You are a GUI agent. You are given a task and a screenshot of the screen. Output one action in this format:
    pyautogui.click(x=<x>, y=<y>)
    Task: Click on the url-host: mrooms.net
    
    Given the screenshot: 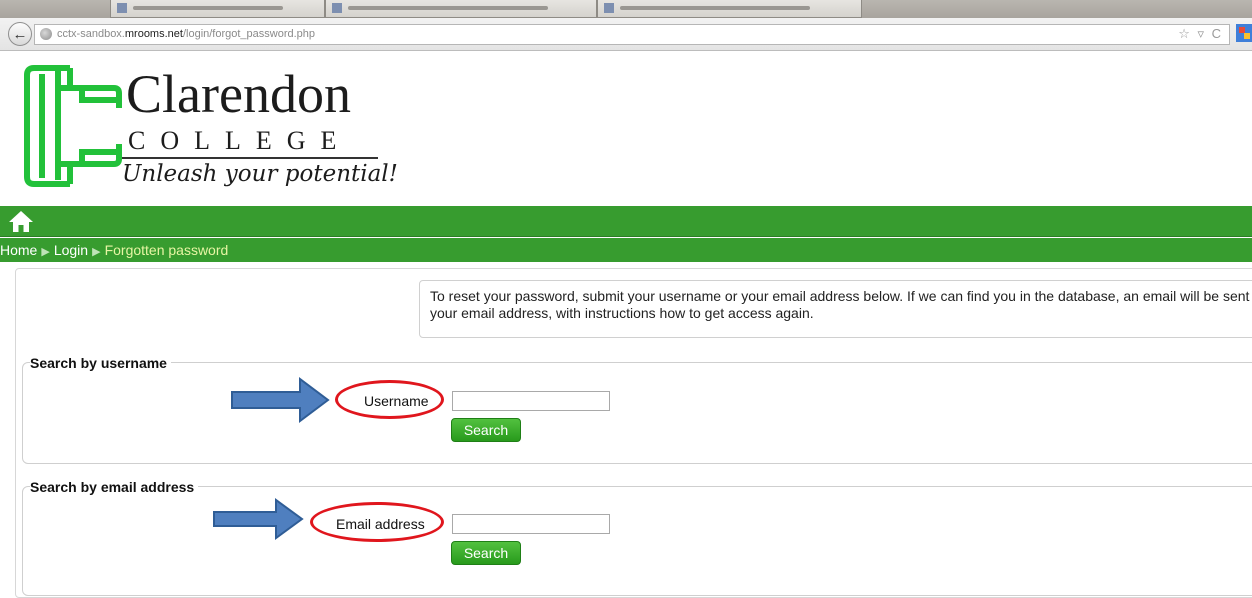 What is the action you would take?
    pyautogui.click(x=153, y=34)
    